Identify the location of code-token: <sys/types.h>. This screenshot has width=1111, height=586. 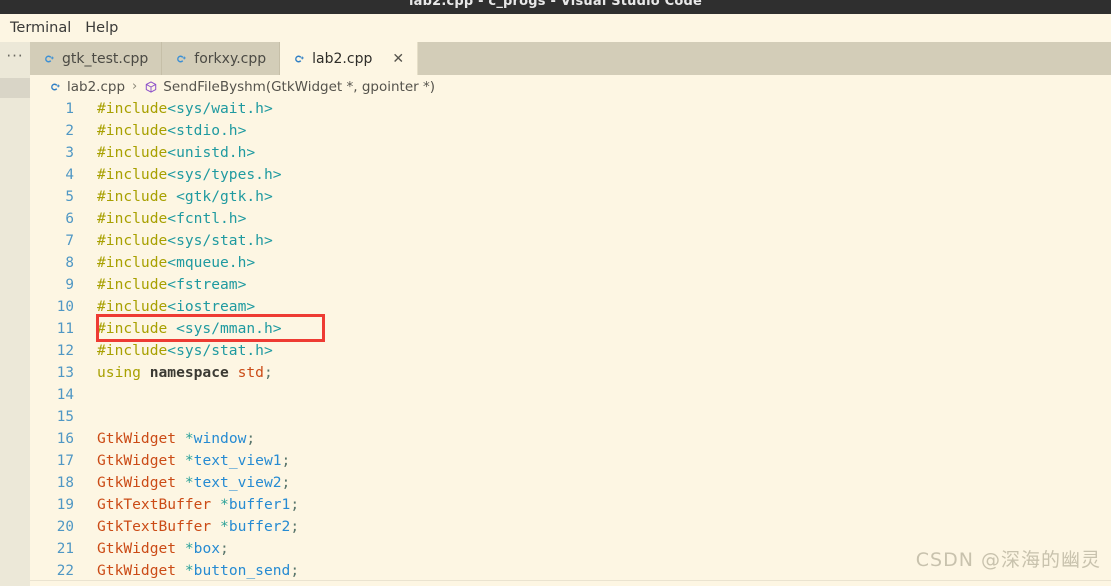
(224, 174).